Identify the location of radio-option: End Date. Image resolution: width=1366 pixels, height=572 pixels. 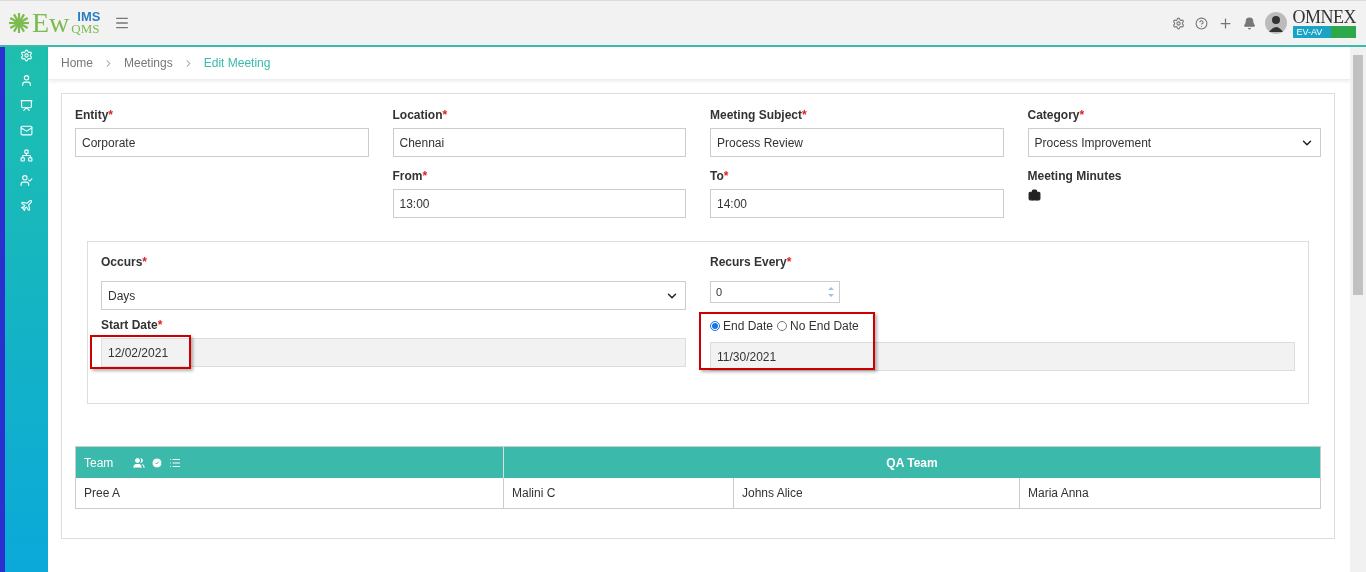
(742, 326).